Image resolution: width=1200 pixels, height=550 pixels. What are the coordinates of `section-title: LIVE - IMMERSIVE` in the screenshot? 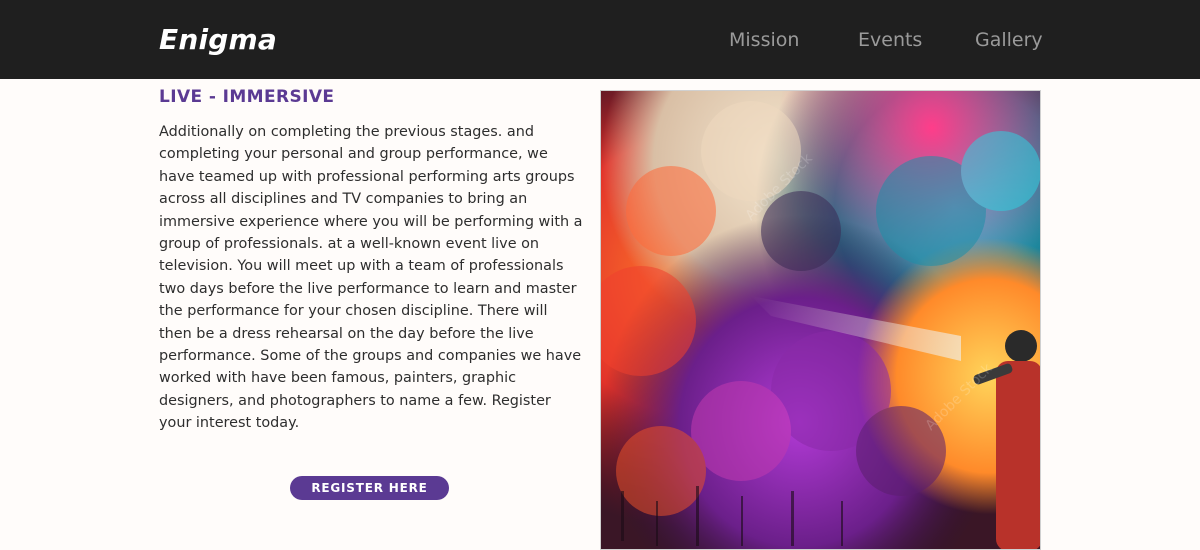 It's located at (247, 97).